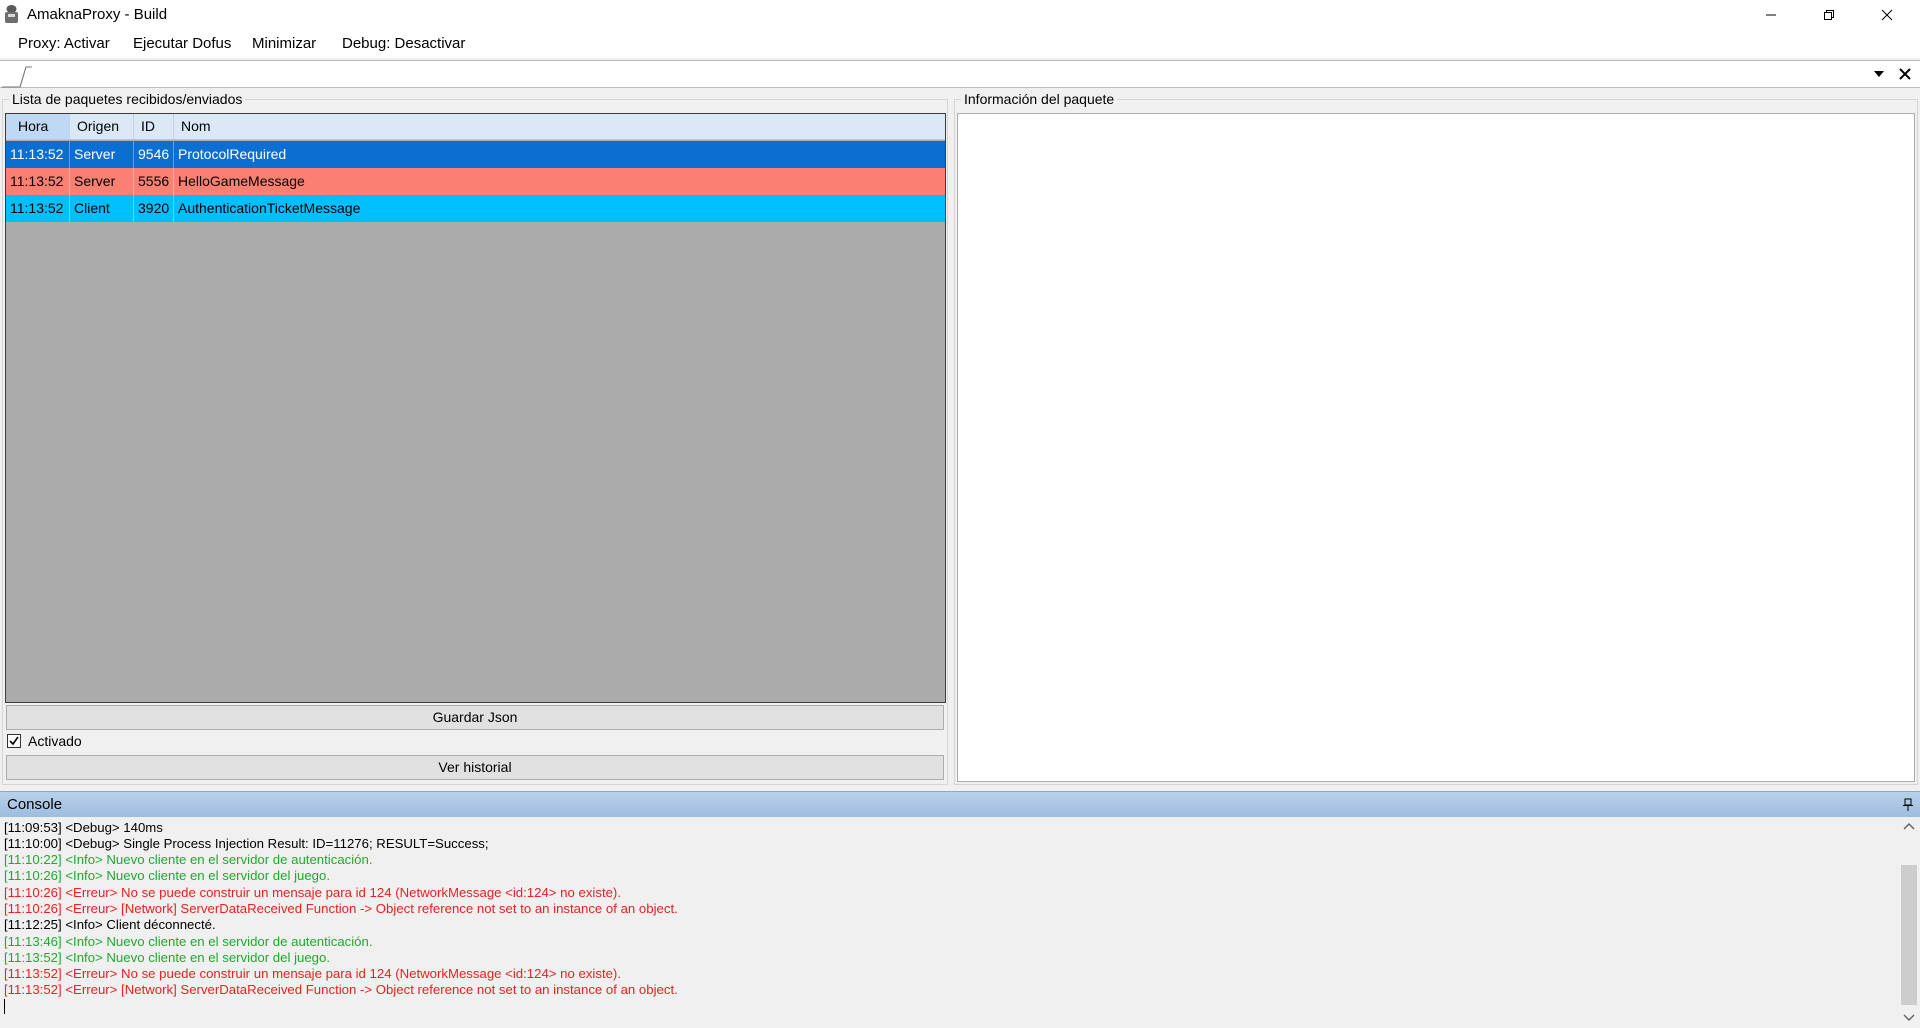 Image resolution: width=1920 pixels, height=1028 pixels. I want to click on activado-checkbox, so click(14, 741).